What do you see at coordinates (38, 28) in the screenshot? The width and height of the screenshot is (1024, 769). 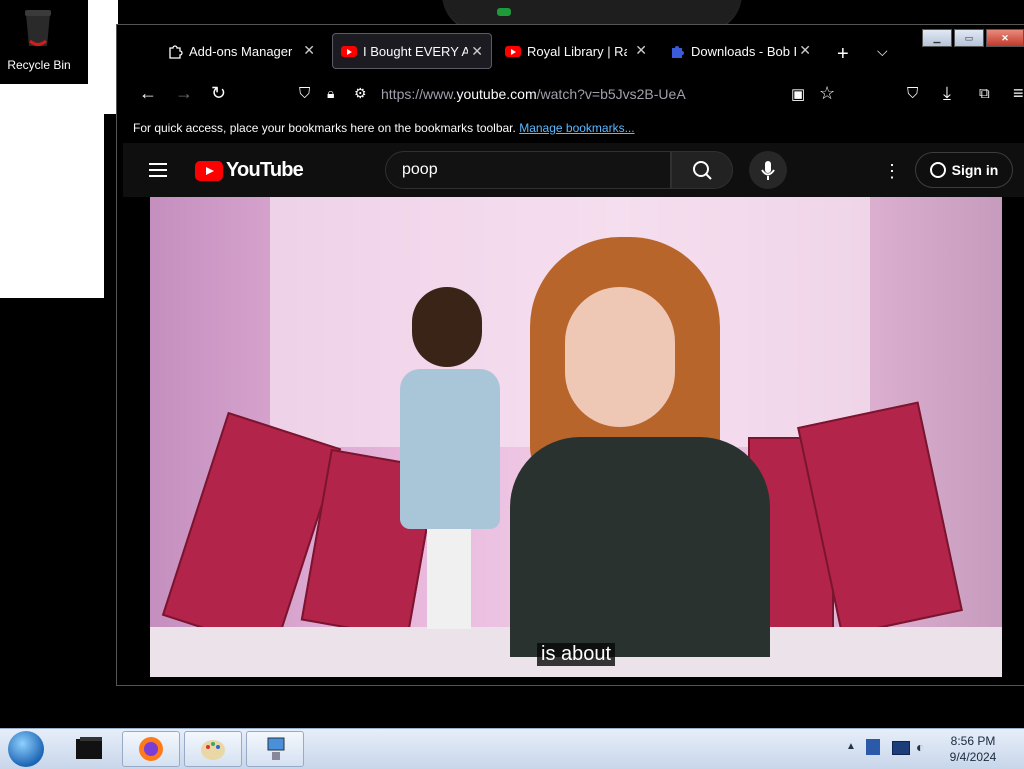 I see `recycle-bin-icon` at bounding box center [38, 28].